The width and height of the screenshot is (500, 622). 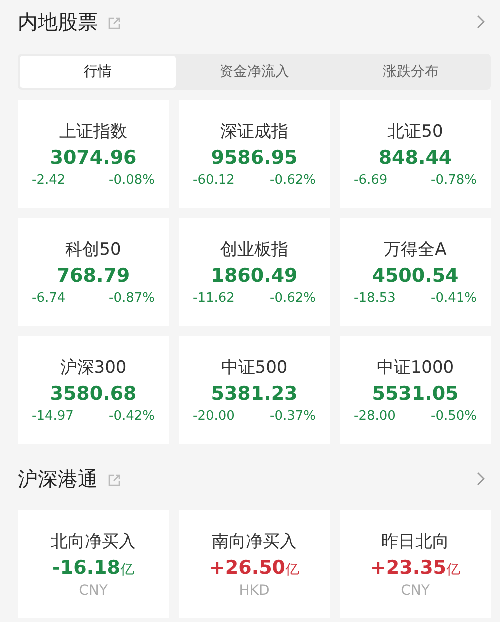 I want to click on card-title: 沪深300, so click(x=93, y=368).